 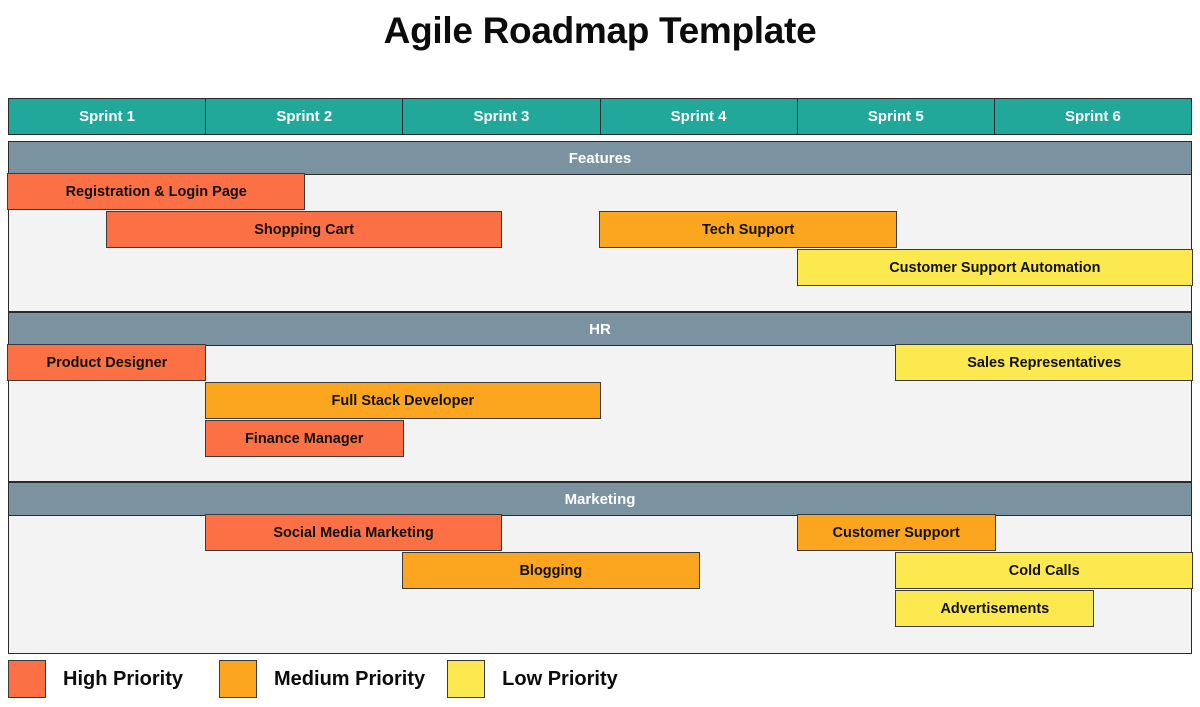 I want to click on sprint-column-header-1: Sprint 1, so click(x=108, y=116).